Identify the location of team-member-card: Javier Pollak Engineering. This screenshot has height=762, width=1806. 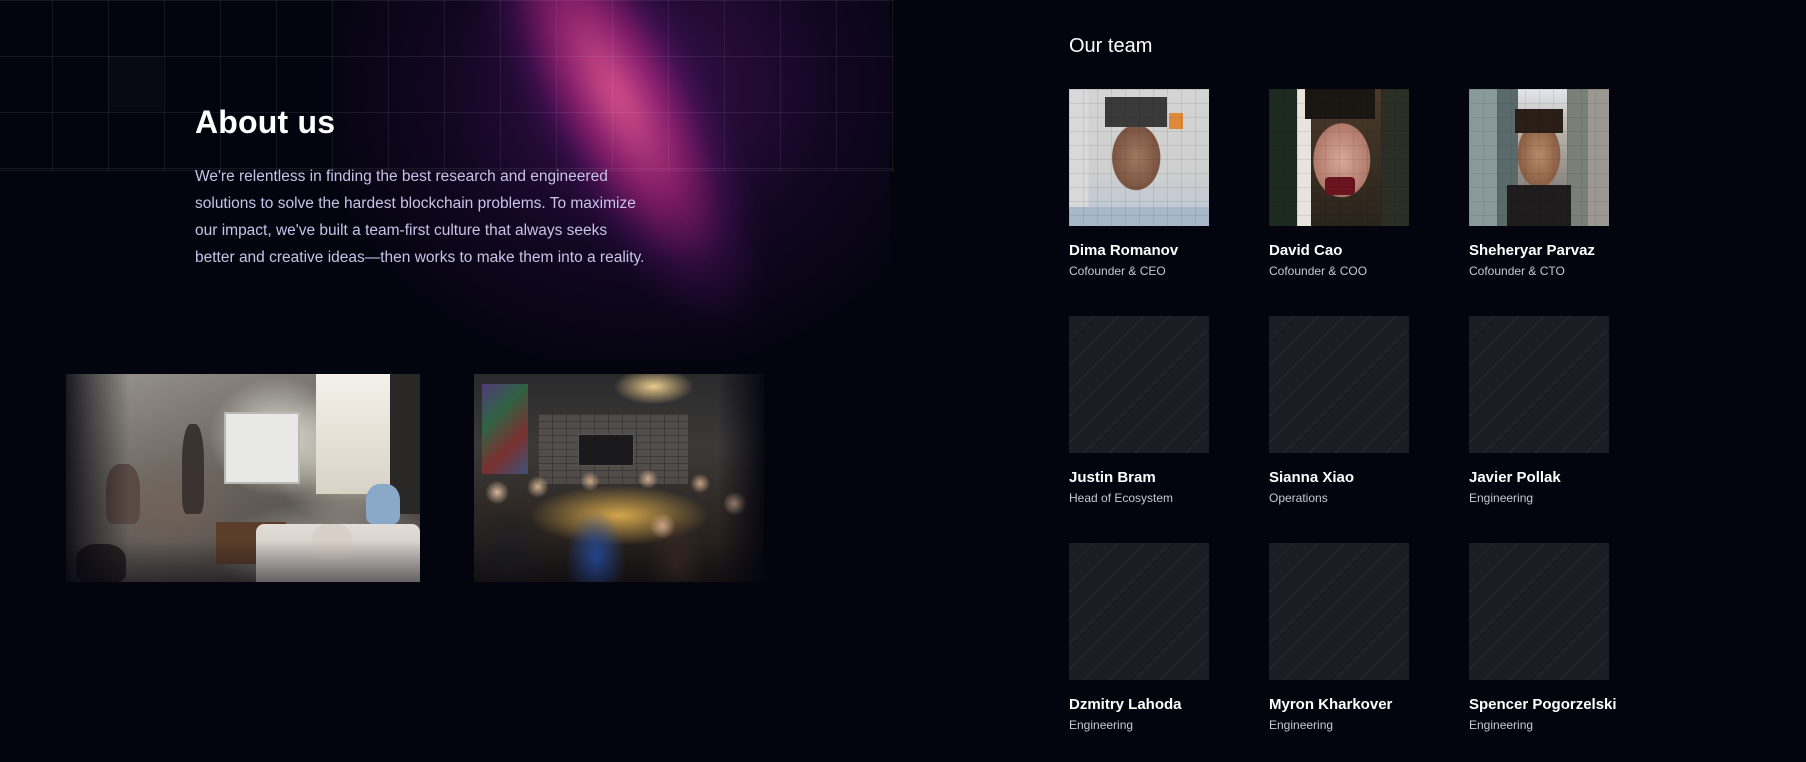
(1559, 411).